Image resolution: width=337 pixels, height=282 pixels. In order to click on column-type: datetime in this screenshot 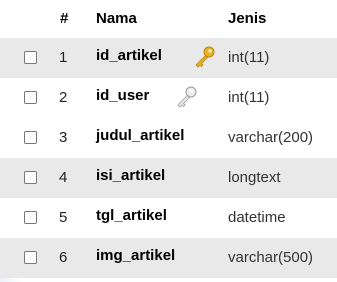, I will do `click(257, 217)`.